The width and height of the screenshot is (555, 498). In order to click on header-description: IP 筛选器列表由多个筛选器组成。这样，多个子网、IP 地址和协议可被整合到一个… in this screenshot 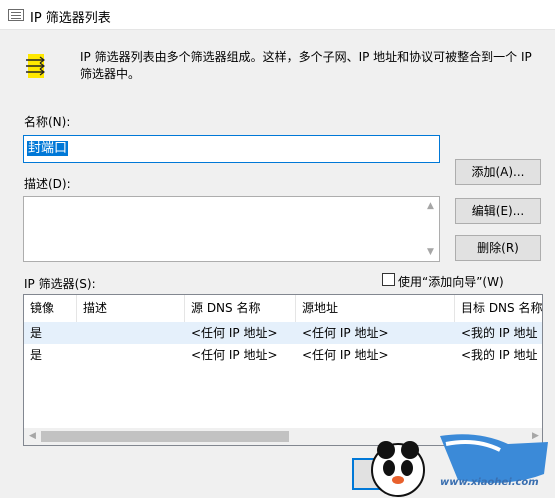, I will do `click(306, 65)`.